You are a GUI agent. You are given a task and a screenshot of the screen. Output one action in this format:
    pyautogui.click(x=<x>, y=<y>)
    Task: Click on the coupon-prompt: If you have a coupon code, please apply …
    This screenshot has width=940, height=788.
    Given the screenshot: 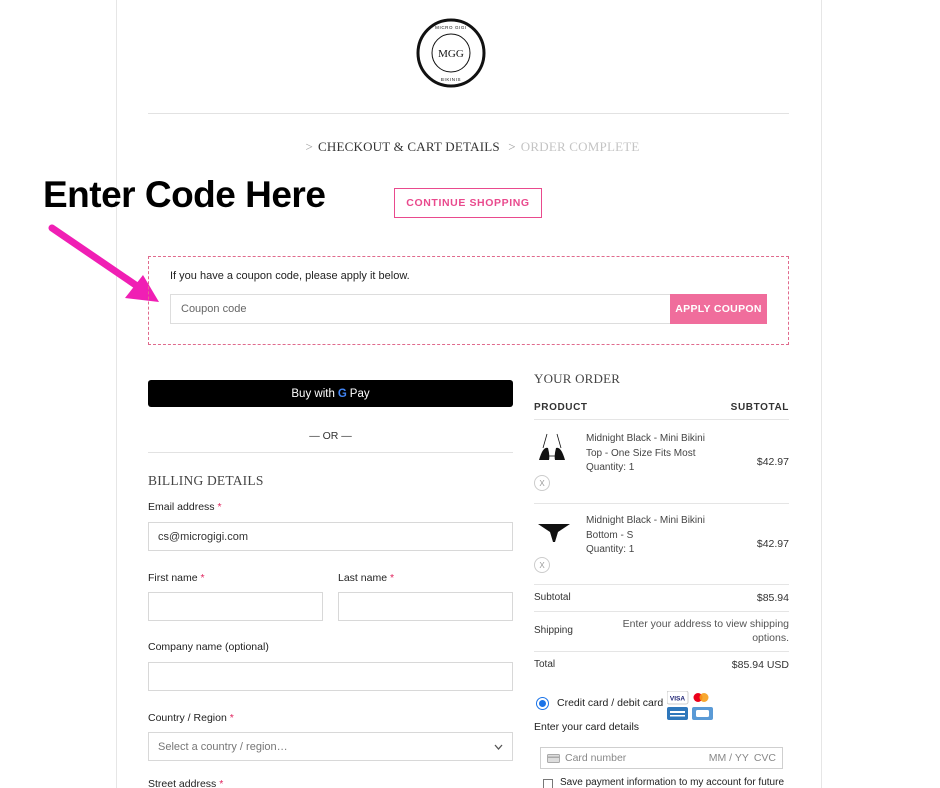 What is the action you would take?
    pyautogui.click(x=290, y=276)
    